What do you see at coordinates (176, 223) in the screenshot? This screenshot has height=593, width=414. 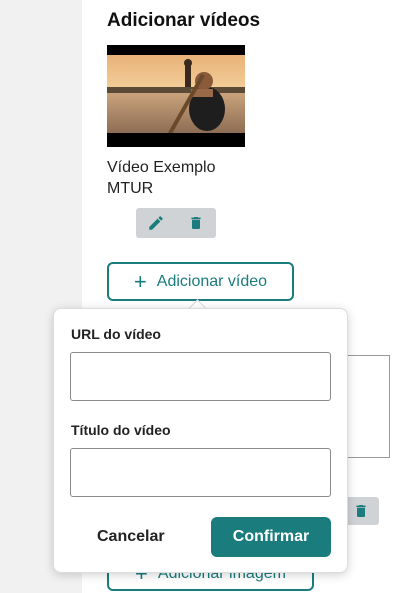 I see `video-actions` at bounding box center [176, 223].